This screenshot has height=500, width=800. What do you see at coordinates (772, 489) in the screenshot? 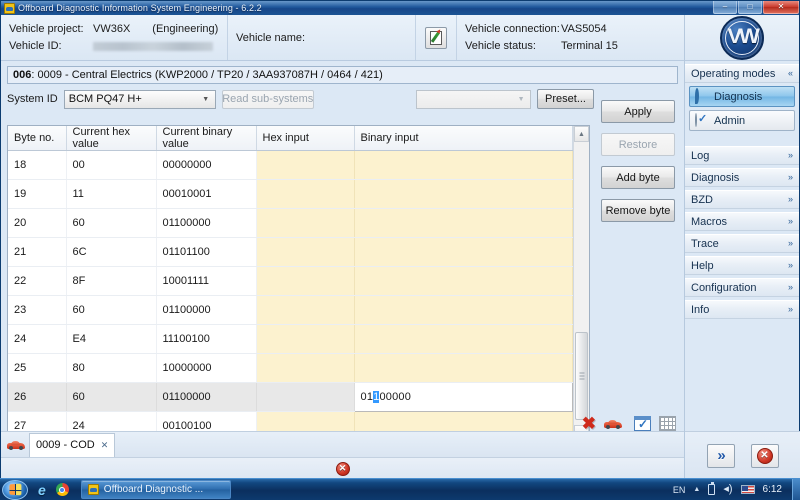
I see `tray-clock: 6:12` at bounding box center [772, 489].